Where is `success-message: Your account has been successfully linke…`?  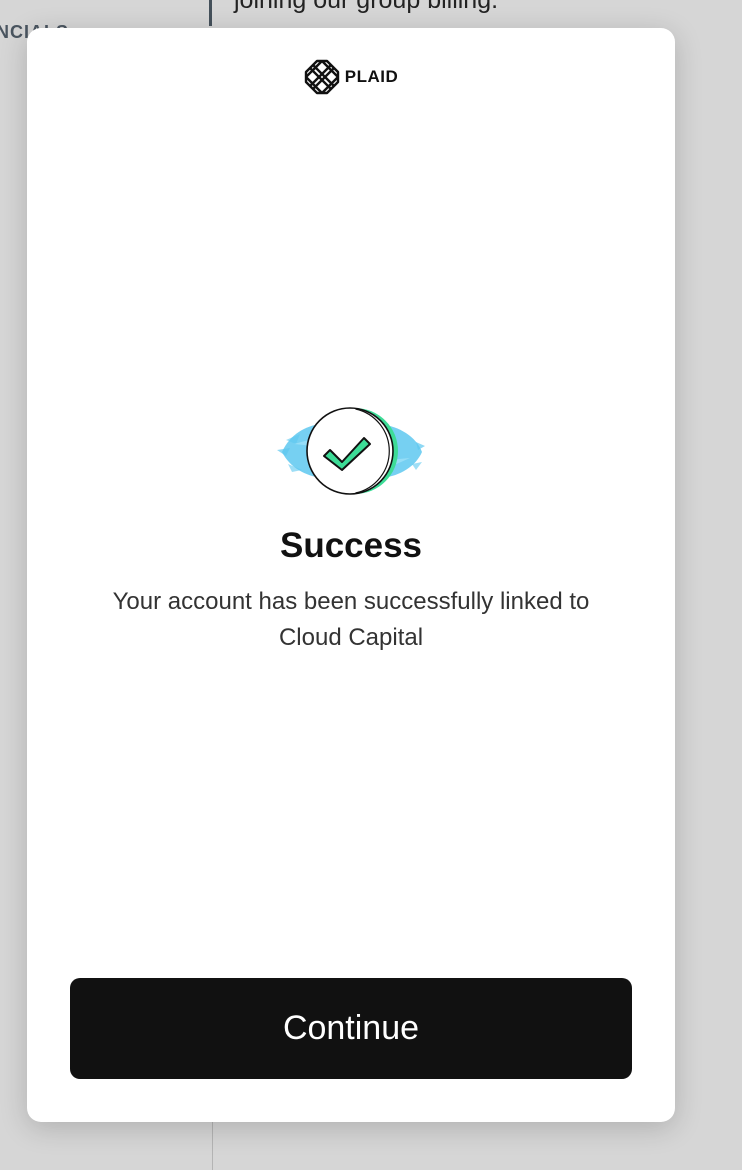
success-message: Your account has been successfully linke… is located at coordinates (351, 619).